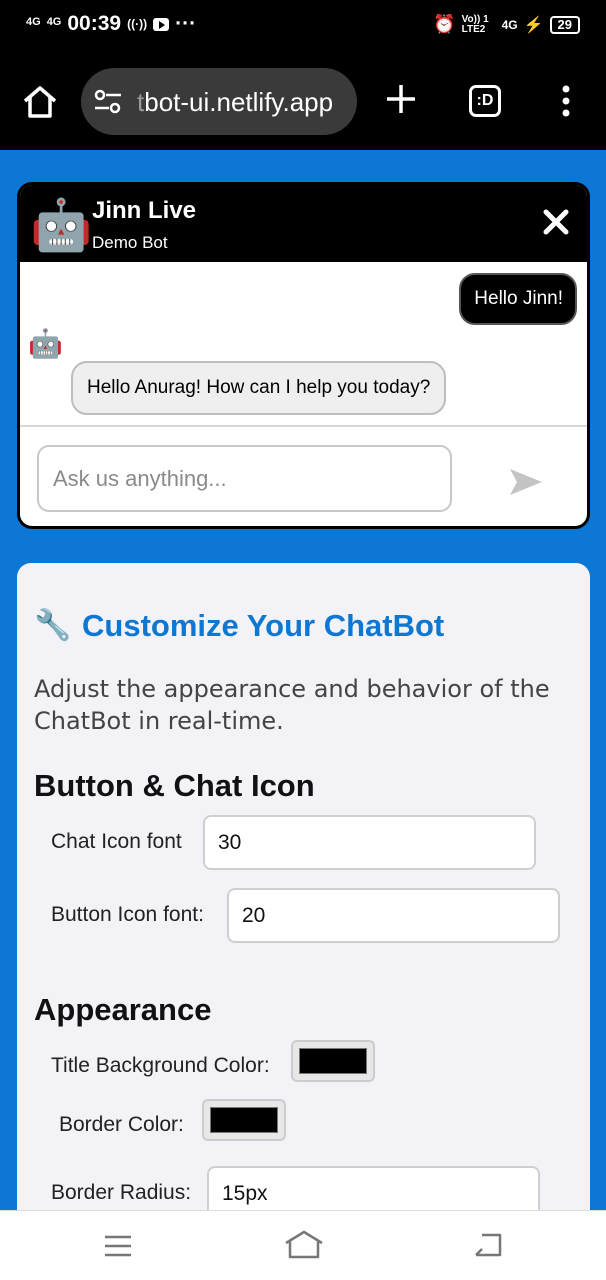 The image size is (606, 1280). Describe the element at coordinates (475, 24) in the screenshot. I see `lte-indicator: Vo)) 1 LTE2` at that location.